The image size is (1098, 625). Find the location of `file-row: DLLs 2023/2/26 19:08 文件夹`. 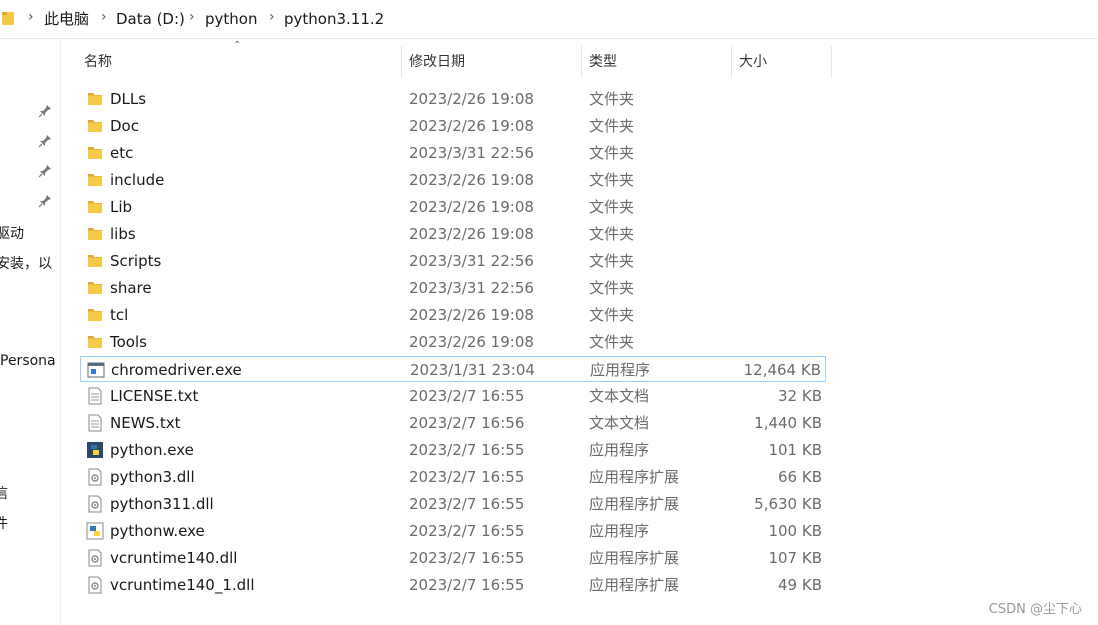

file-row: DLLs 2023/2/26 19:08 文件夹 is located at coordinates (453, 99).